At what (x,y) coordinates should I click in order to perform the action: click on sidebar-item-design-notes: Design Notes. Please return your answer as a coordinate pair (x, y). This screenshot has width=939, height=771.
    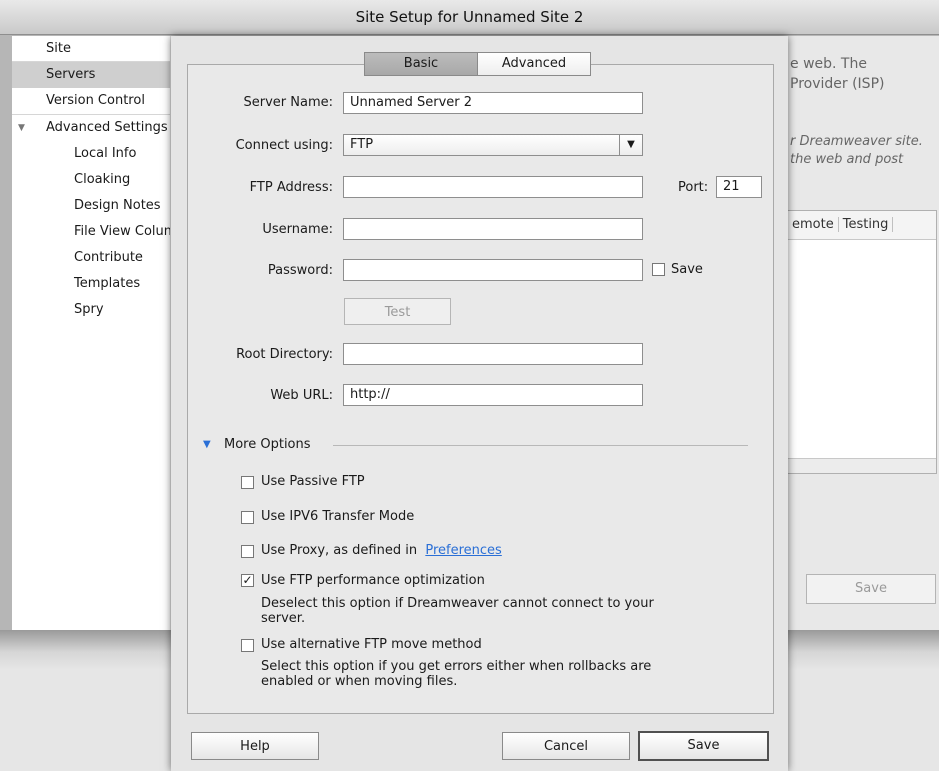
    Looking at the image, I should click on (91, 206).